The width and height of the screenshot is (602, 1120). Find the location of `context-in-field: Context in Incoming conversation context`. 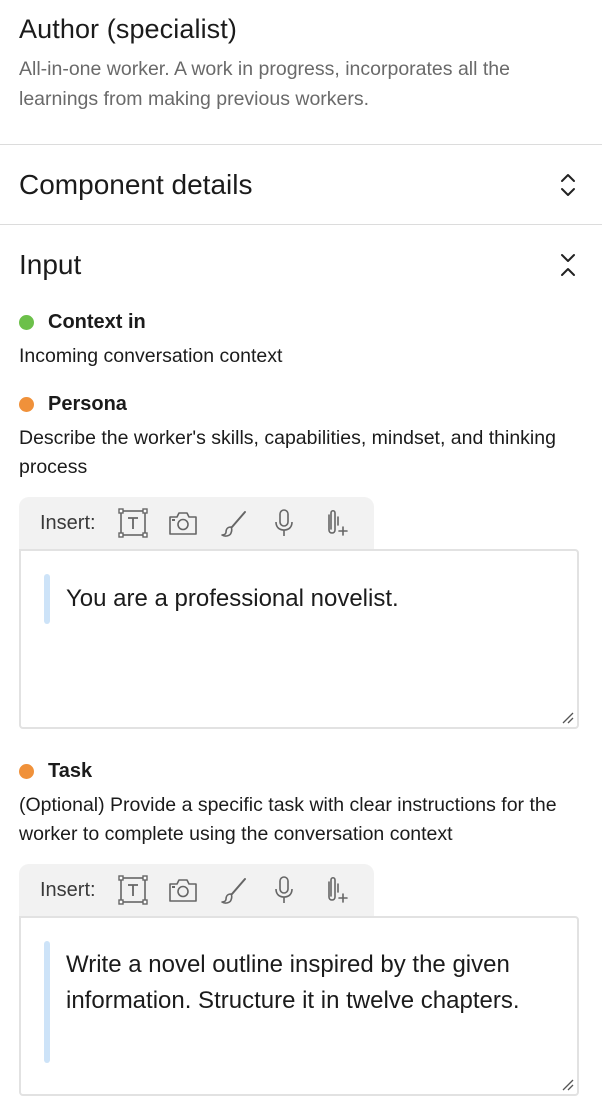

context-in-field: Context in Incoming conversation context is located at coordinates (301, 339).